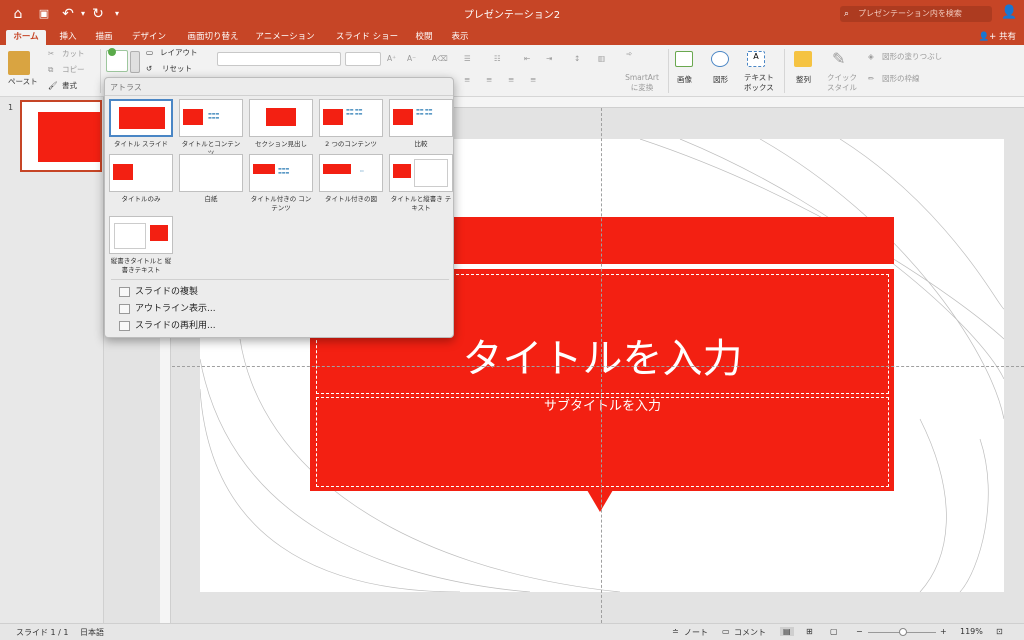  What do you see at coordinates (68, 37) in the screenshot?
I see `tab-insert: 挿入` at bounding box center [68, 37].